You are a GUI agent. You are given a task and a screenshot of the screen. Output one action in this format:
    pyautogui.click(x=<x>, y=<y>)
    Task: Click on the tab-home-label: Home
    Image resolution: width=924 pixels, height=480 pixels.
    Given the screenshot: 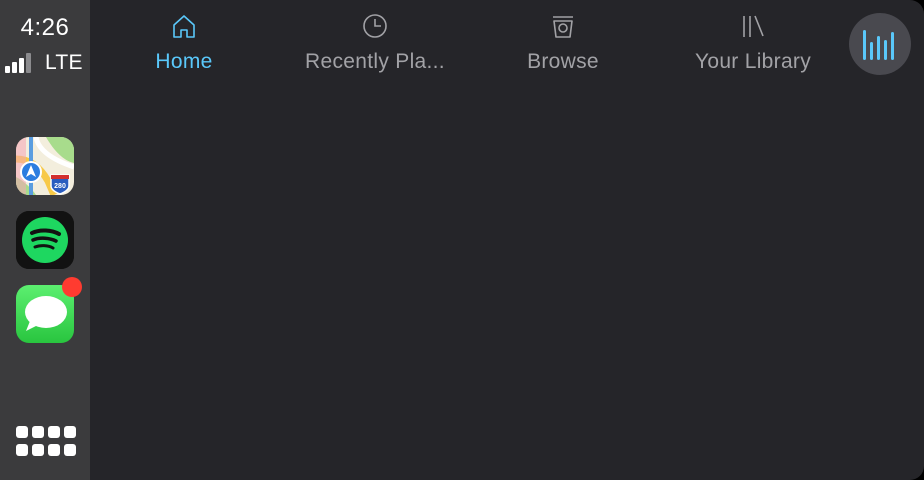 What is the action you would take?
    pyautogui.click(x=184, y=61)
    